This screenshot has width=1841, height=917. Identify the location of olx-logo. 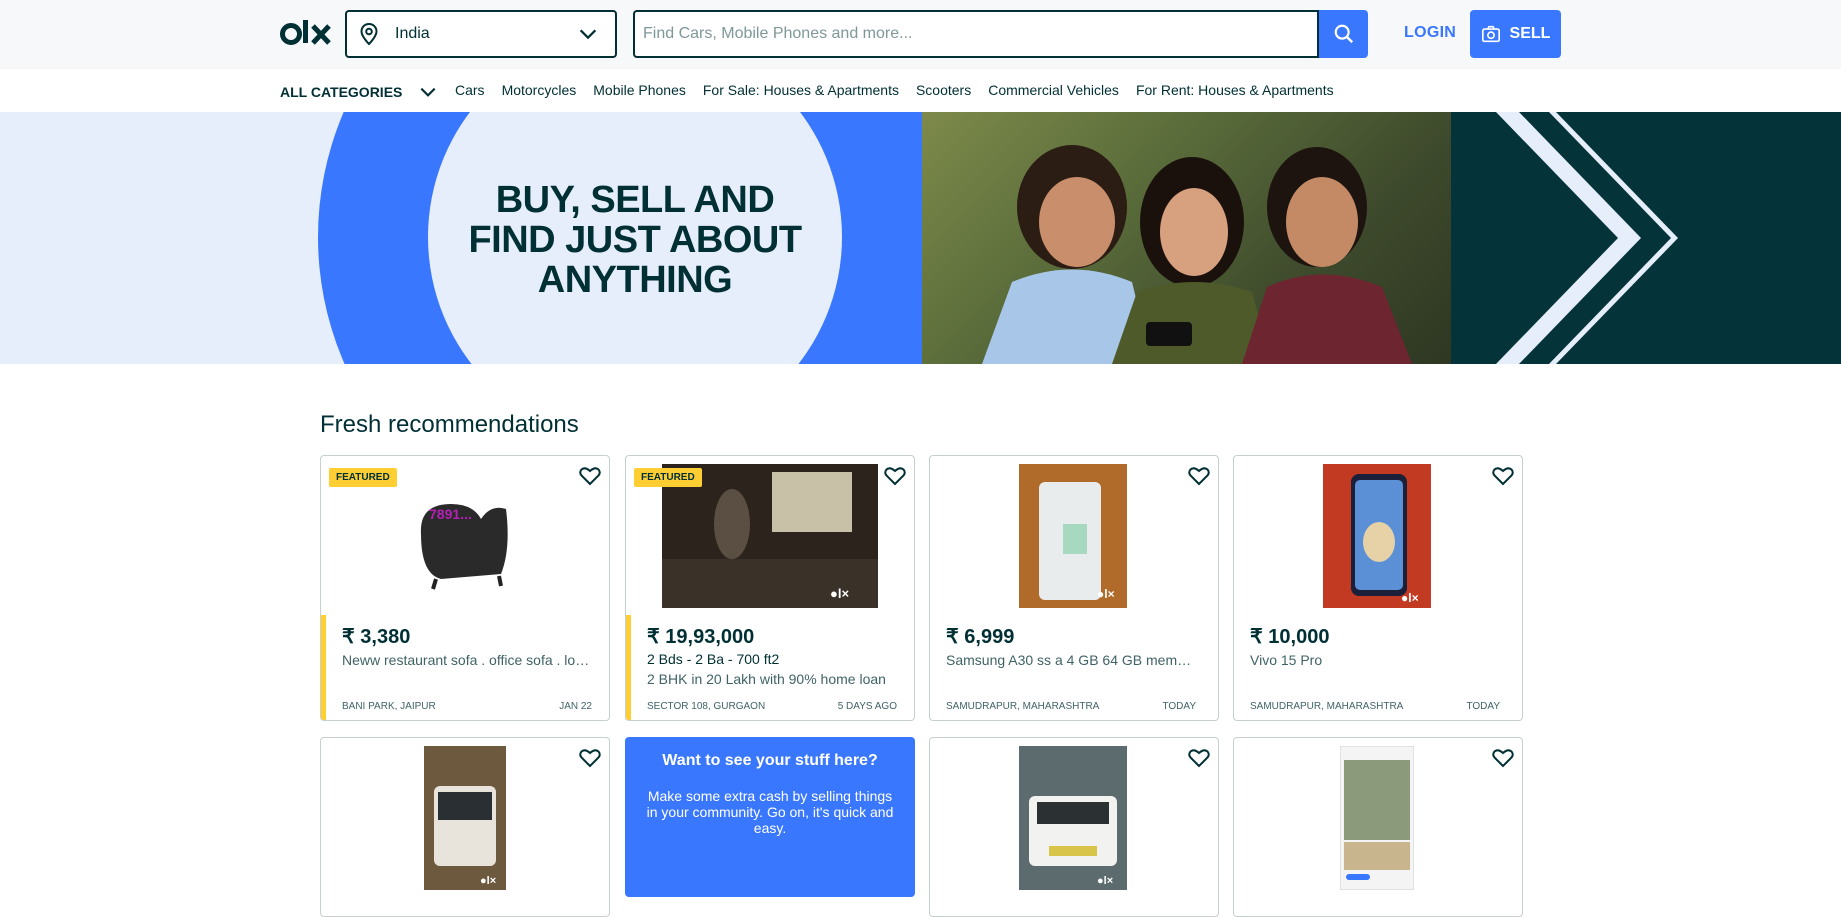
(306, 34).